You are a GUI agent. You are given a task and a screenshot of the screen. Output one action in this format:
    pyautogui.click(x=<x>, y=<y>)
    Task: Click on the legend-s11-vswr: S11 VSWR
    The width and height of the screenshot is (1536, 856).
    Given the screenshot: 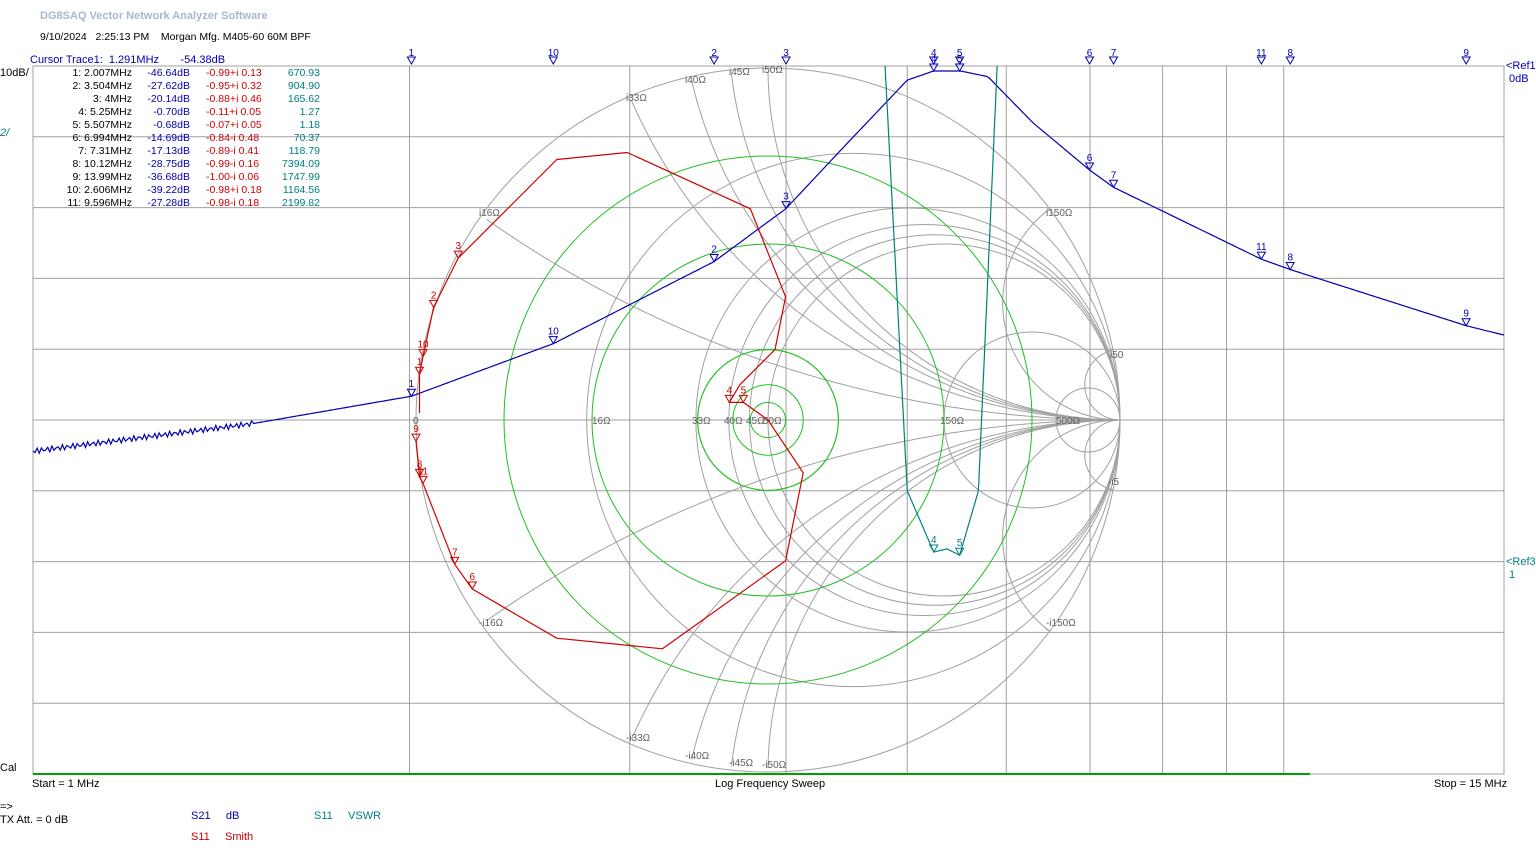 What is the action you would take?
    pyautogui.click(x=347, y=816)
    